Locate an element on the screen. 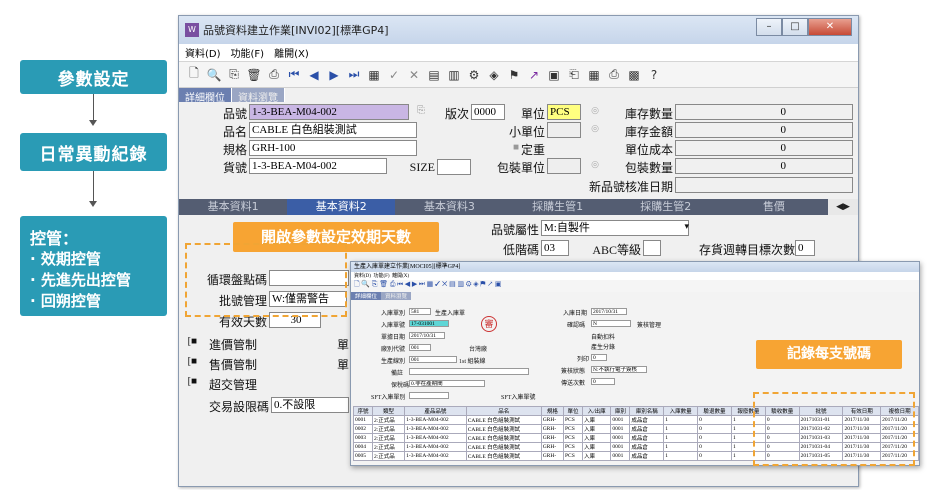 The image size is (930, 490). table-cell: 0004 is located at coordinates (363, 447).